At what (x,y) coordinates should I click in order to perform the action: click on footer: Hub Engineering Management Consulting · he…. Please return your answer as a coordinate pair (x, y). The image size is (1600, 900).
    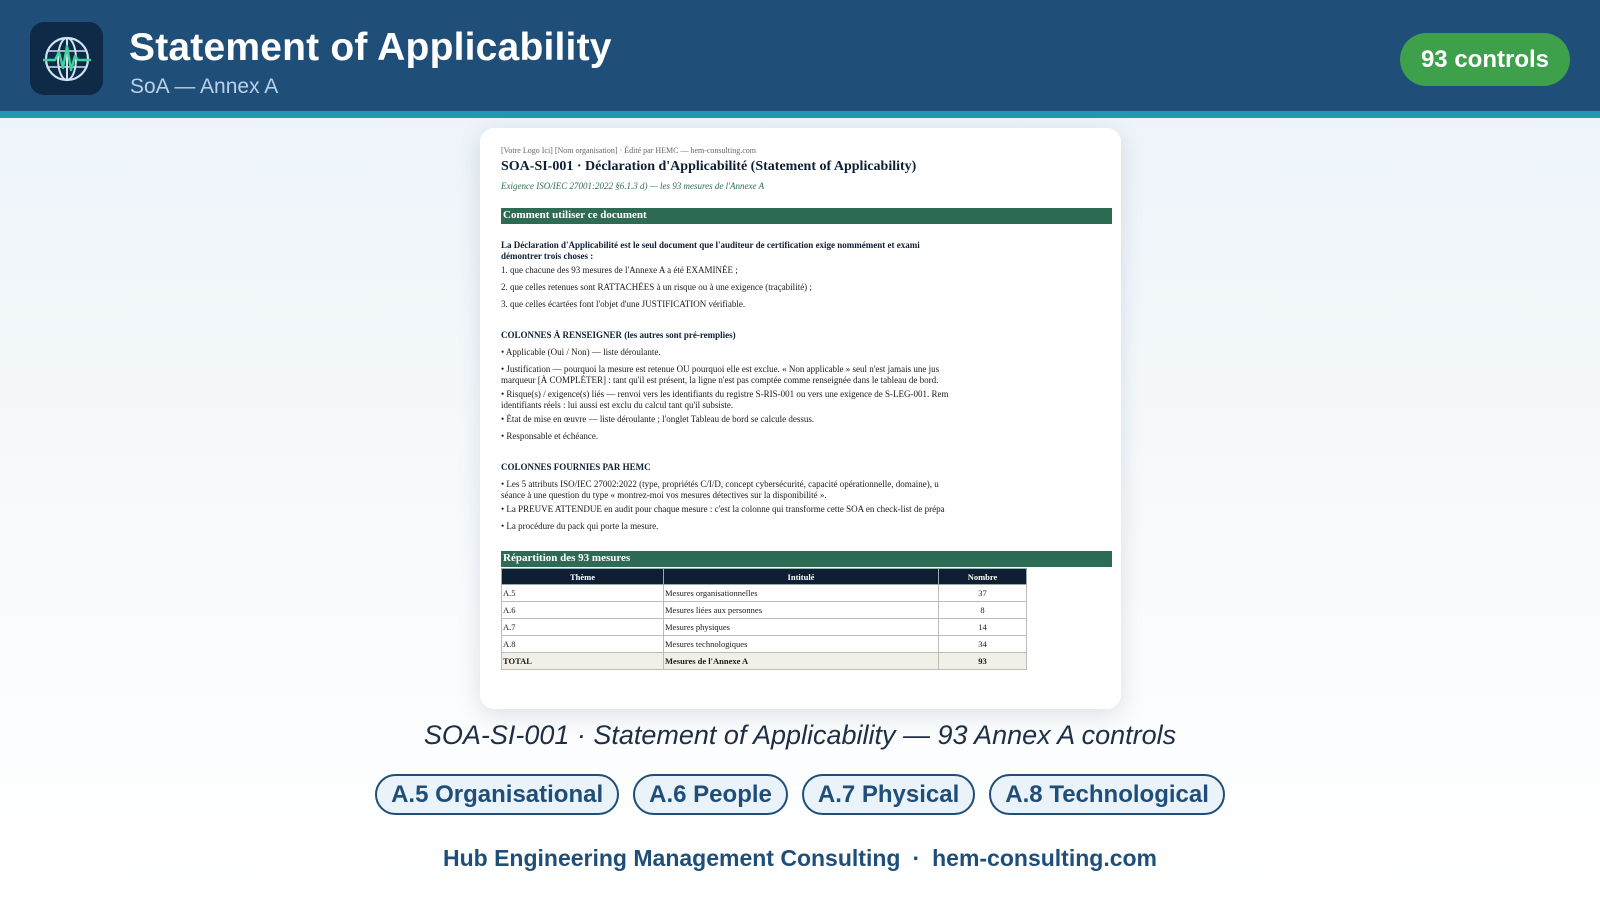
    Looking at the image, I should click on (800, 858).